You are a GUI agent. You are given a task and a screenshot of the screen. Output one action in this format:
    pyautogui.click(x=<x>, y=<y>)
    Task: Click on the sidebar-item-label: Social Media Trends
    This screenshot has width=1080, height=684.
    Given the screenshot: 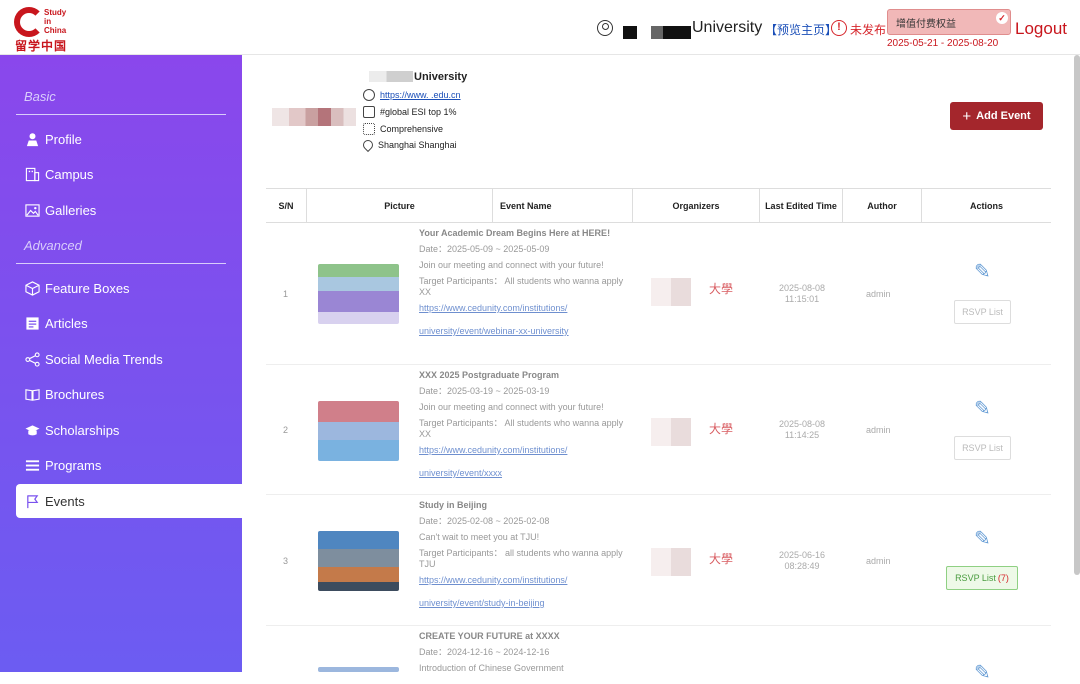 What is the action you would take?
    pyautogui.click(x=104, y=359)
    